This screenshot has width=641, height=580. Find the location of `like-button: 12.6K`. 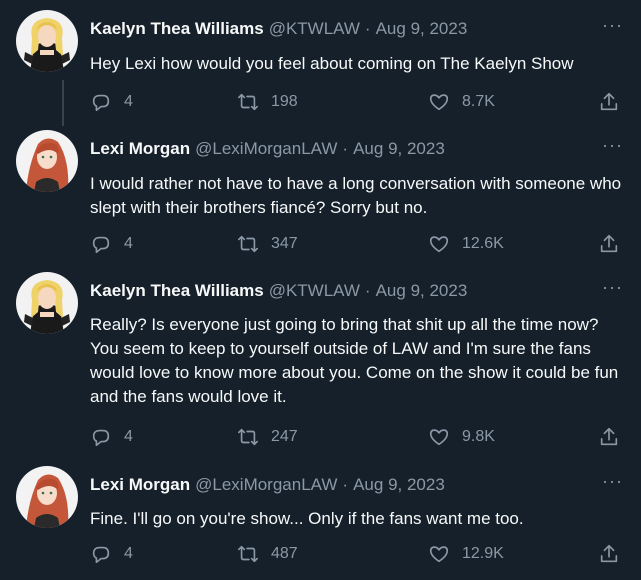

like-button: 12.6K is located at coordinates (466, 244).